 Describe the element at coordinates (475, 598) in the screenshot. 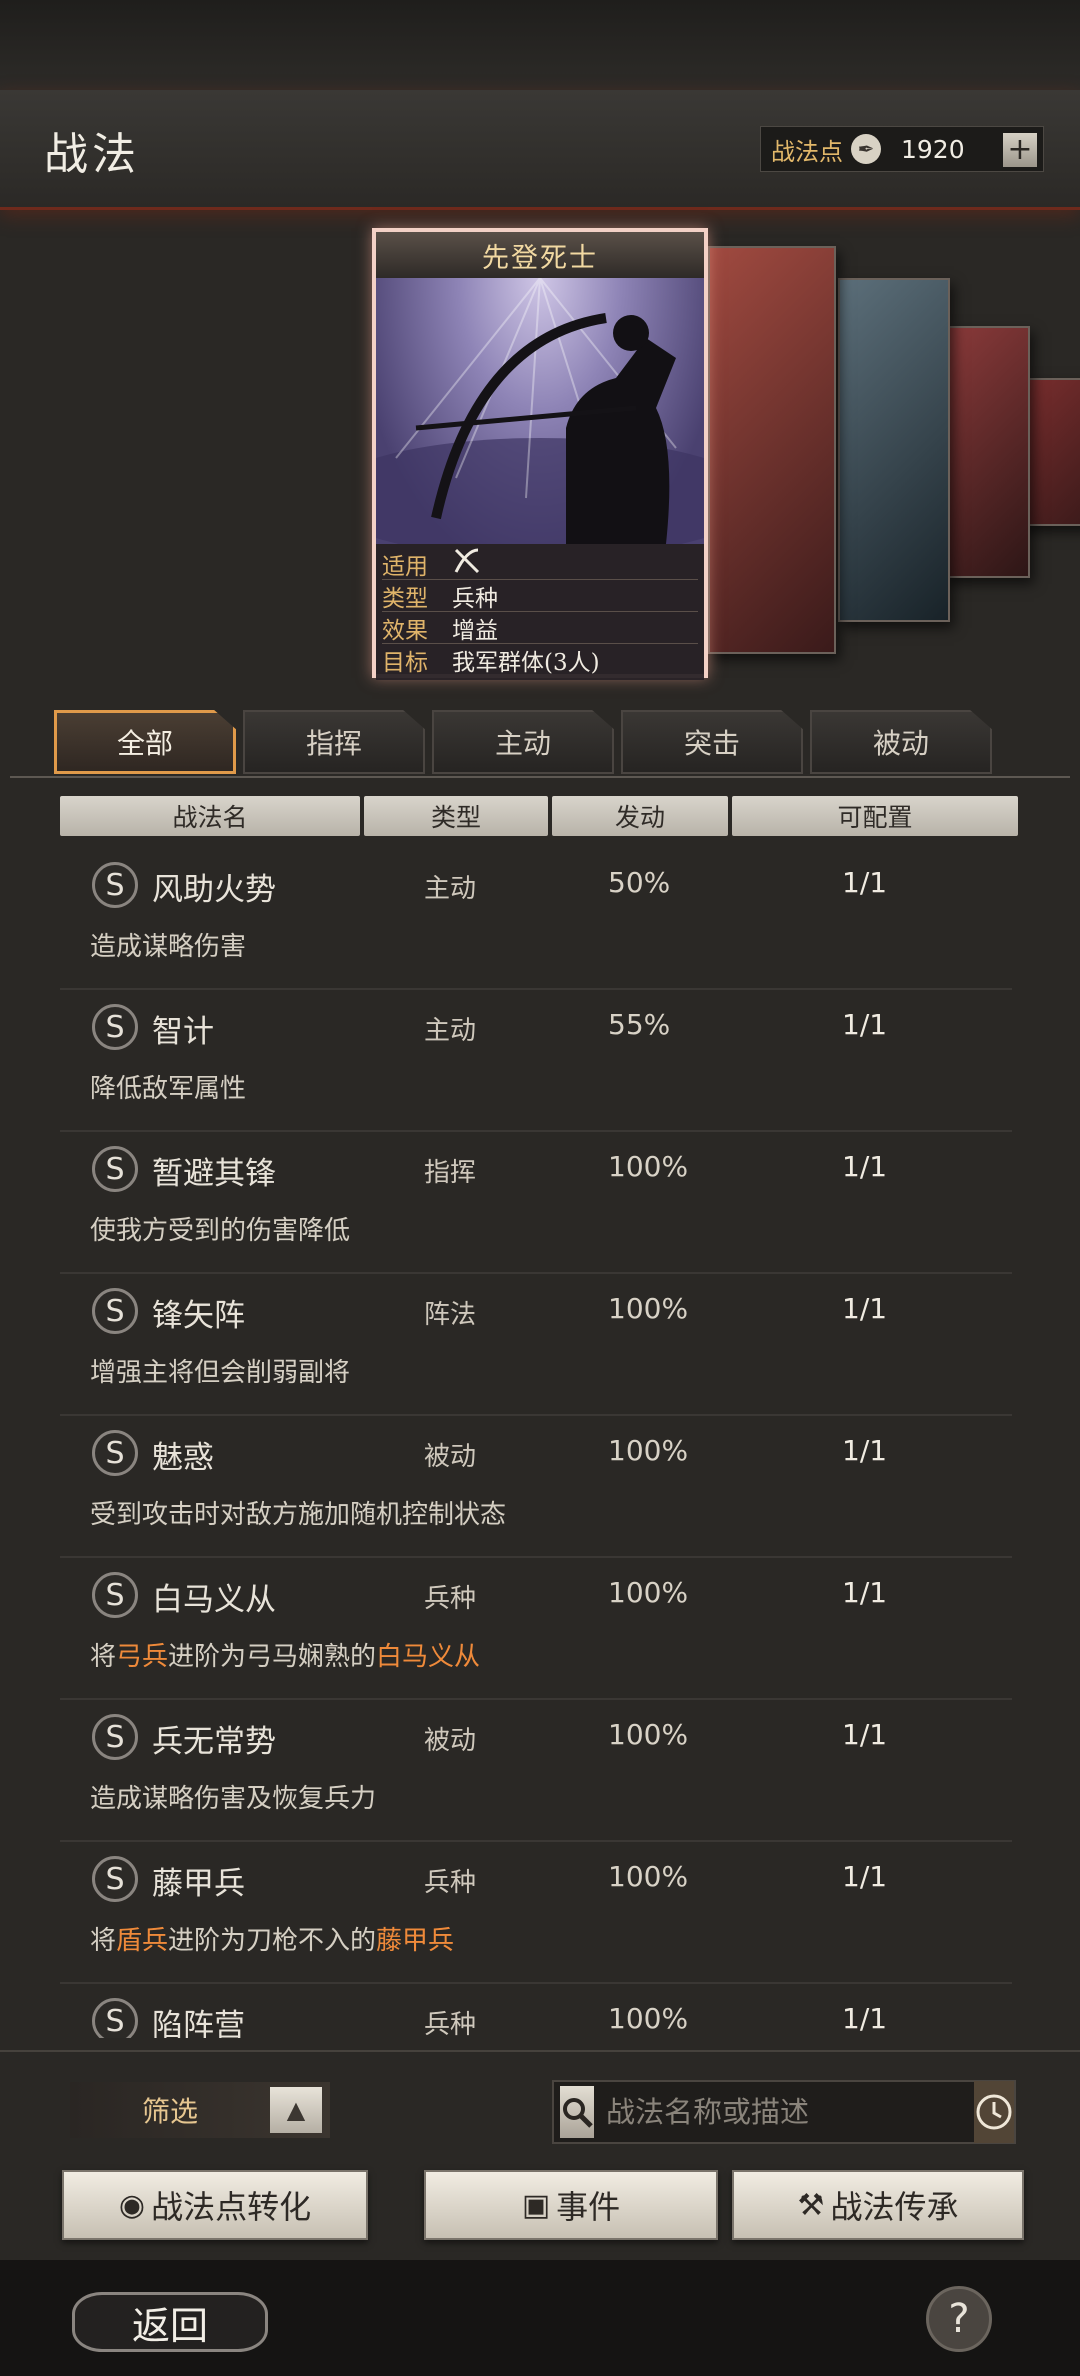

I see `info-value: 兵种` at that location.